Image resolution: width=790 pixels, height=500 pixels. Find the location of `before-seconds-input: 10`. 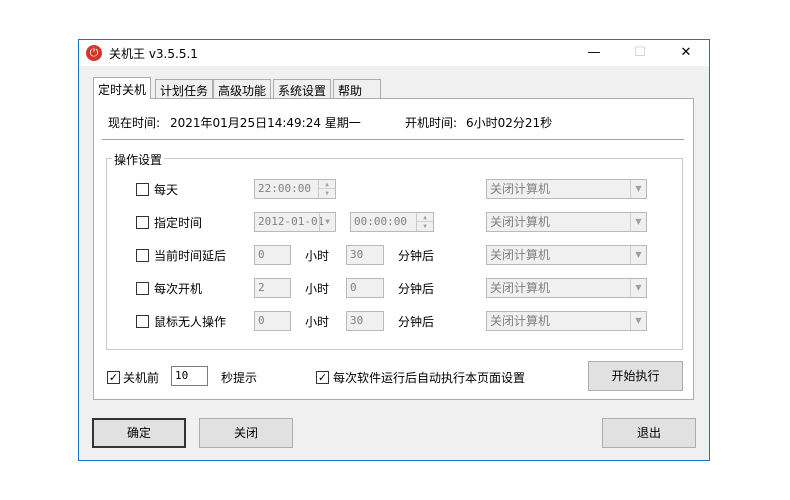

before-seconds-input: 10 is located at coordinates (189, 376).